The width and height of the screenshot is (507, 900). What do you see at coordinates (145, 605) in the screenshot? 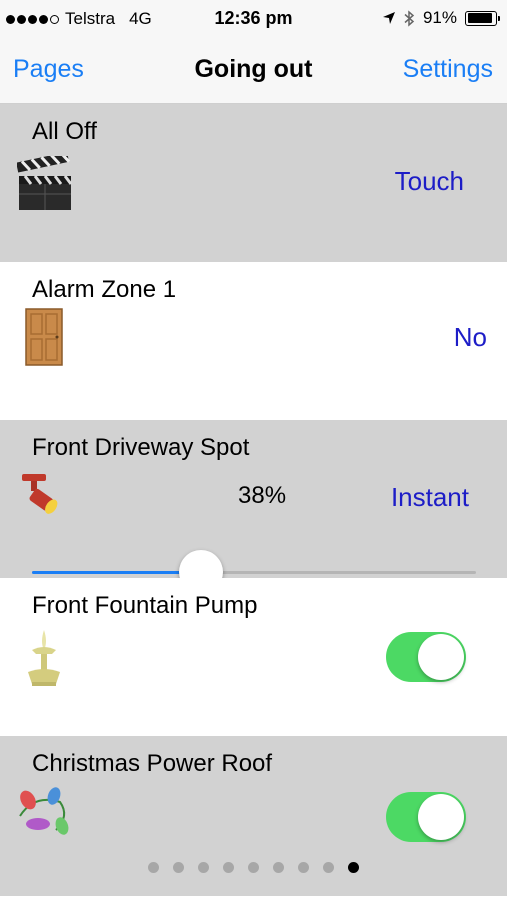
I see `device-label: Front Fountain Pump` at bounding box center [145, 605].